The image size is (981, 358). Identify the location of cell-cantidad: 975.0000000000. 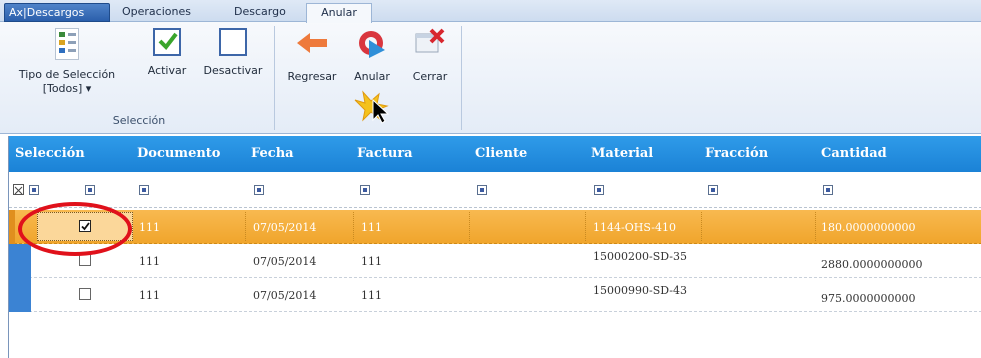
(868, 298).